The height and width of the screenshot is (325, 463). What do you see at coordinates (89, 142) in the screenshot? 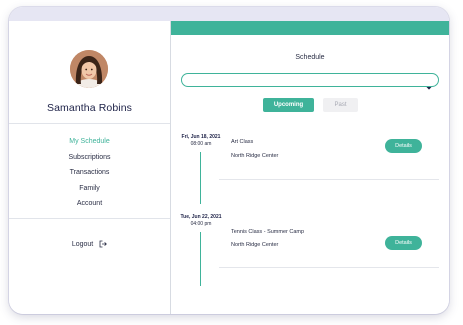
I see `sidebar-item-my-schedule: My Schedule` at bounding box center [89, 142].